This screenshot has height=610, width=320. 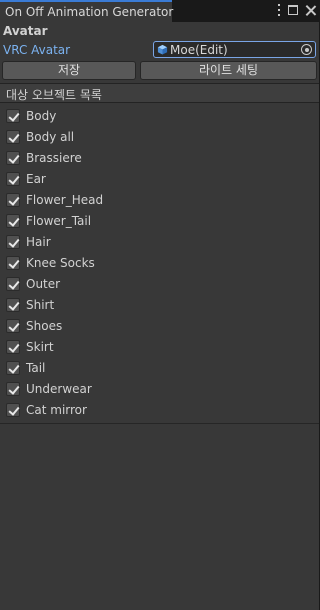 I want to click on list-item-label: Ear, so click(x=36, y=179).